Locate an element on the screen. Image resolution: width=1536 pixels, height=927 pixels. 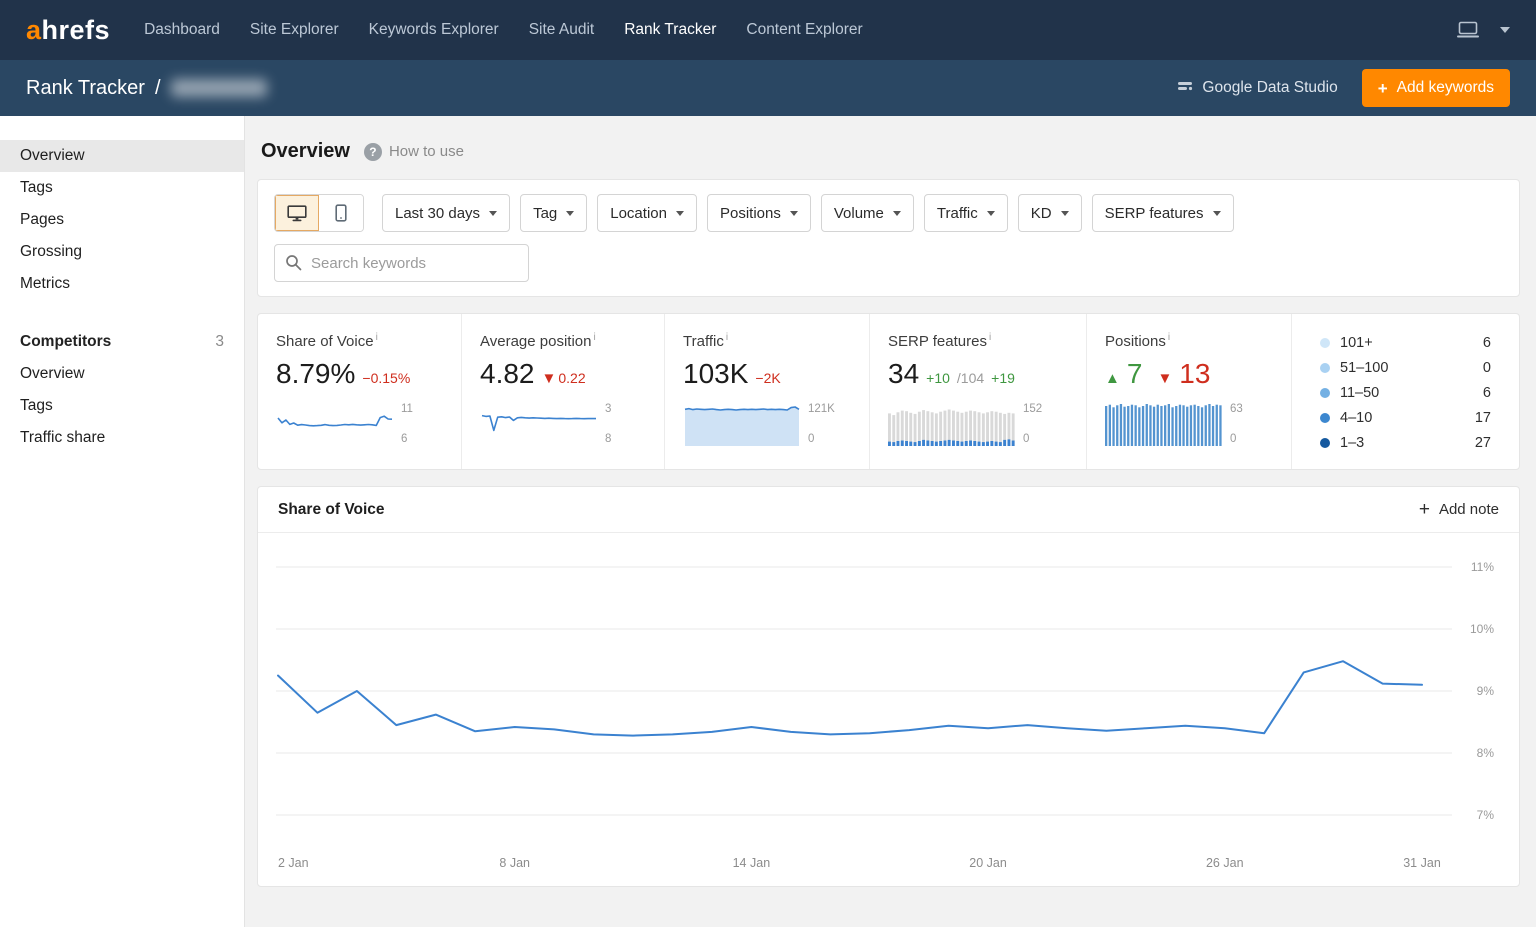
metric-card-serp-features: SERP features i 34 +10/104 +19 152 0 is located at coordinates (978, 391).